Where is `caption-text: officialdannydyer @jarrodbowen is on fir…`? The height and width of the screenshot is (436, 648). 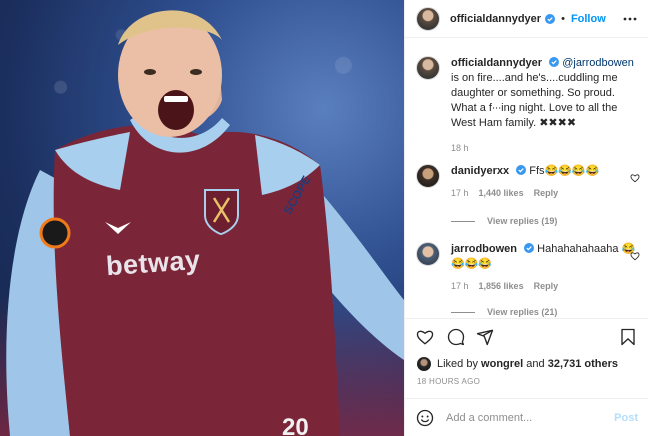
caption-text: officialdannydyer @jarrodbowen is on fir… is located at coordinates (544, 93).